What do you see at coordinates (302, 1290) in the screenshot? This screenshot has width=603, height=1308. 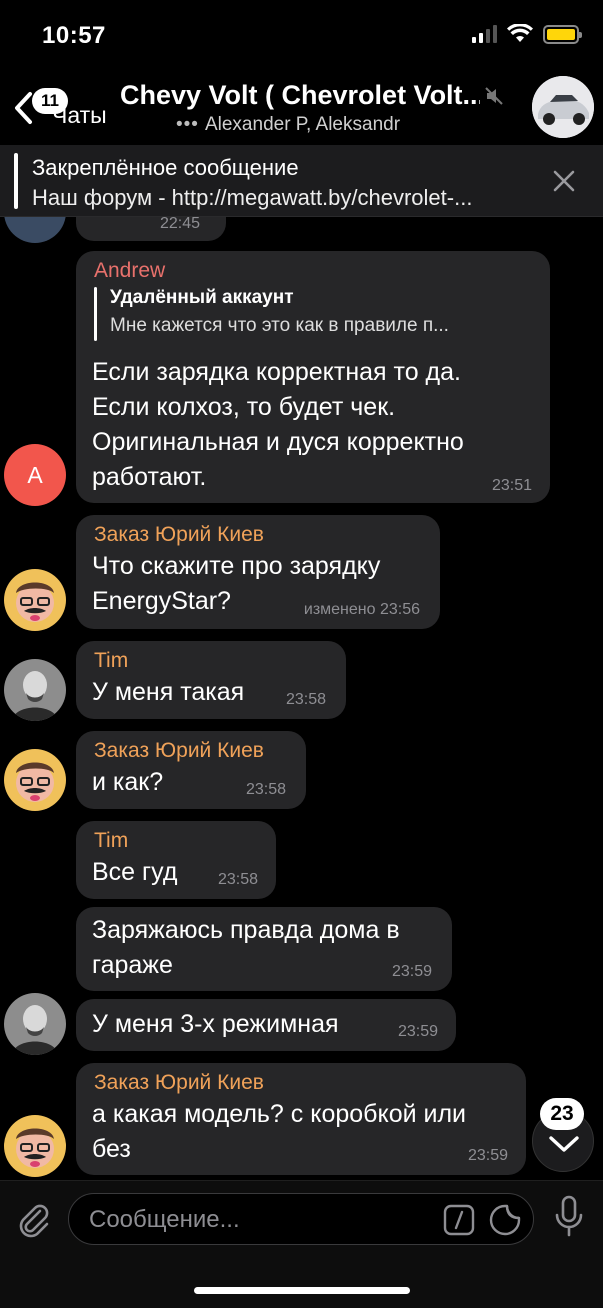 I see `home-indicator` at bounding box center [302, 1290].